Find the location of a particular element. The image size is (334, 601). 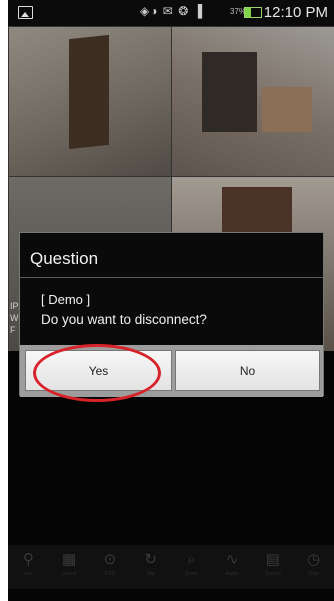

toolbar-item: ▤ Search is located at coordinates (273, 564).